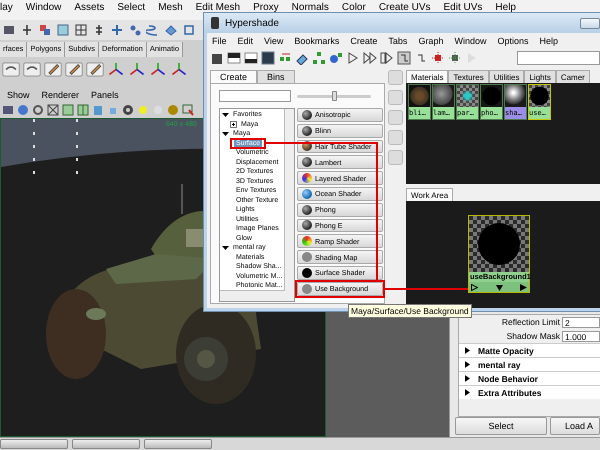 The image size is (600, 450). I want to click on menu-item: Select, so click(131, 7).